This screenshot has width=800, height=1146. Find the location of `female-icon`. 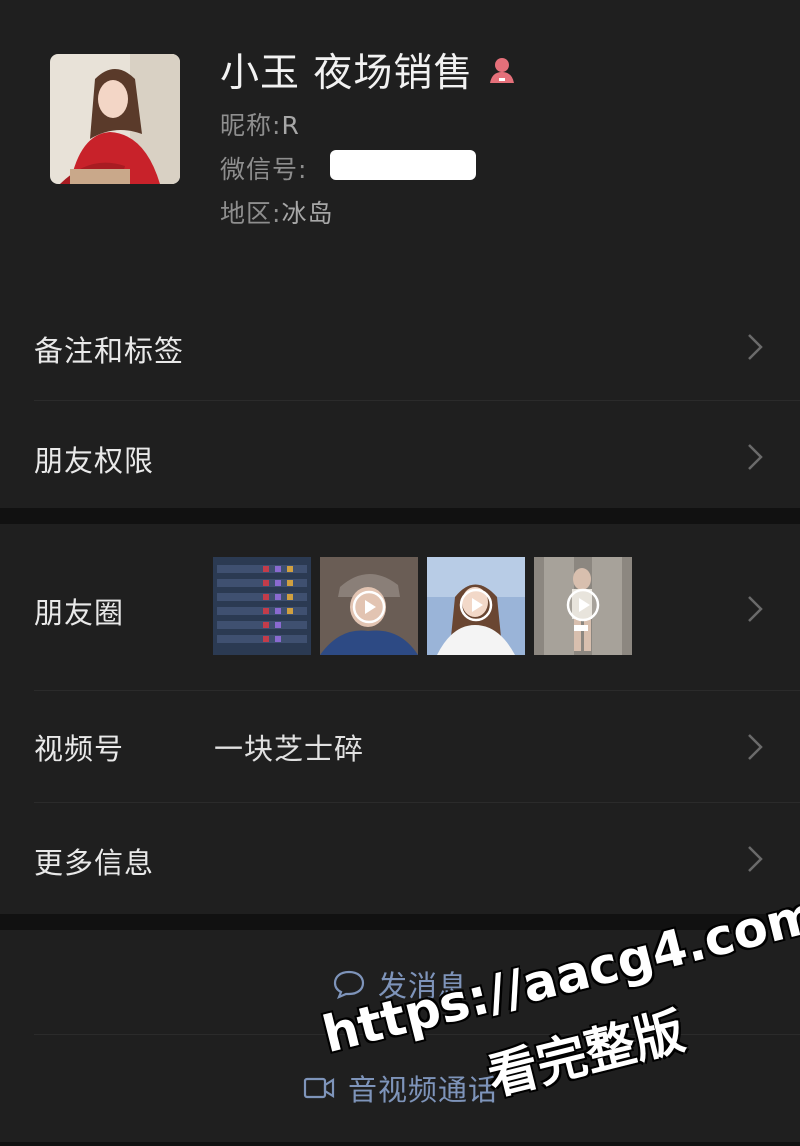

female-icon is located at coordinates (502, 70).